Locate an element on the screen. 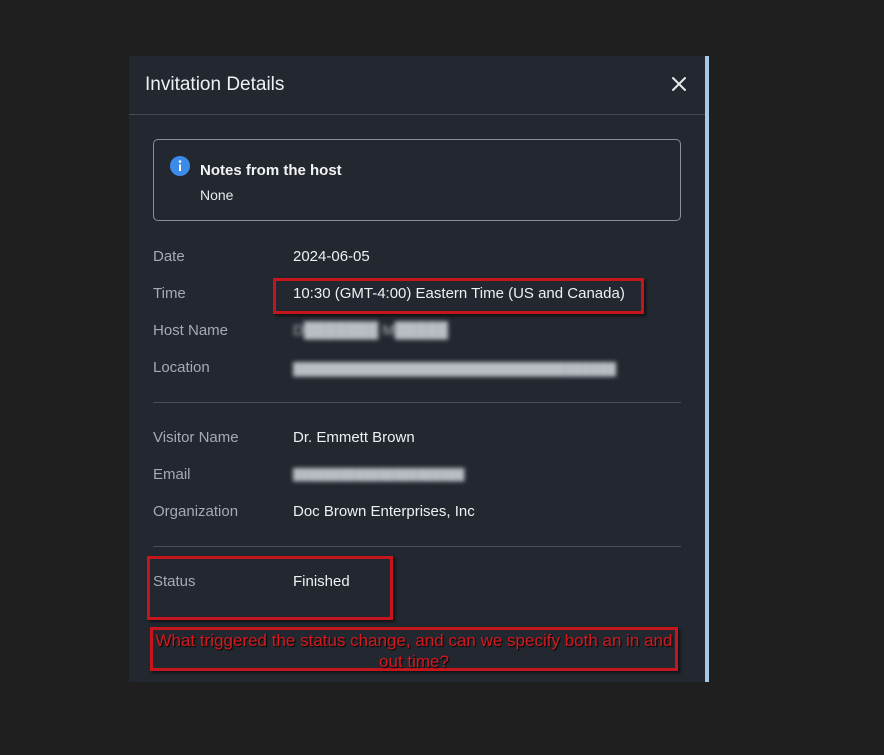 This screenshot has width=884, height=755. date-row: Date 2024-06-05 is located at coordinates (416, 259).